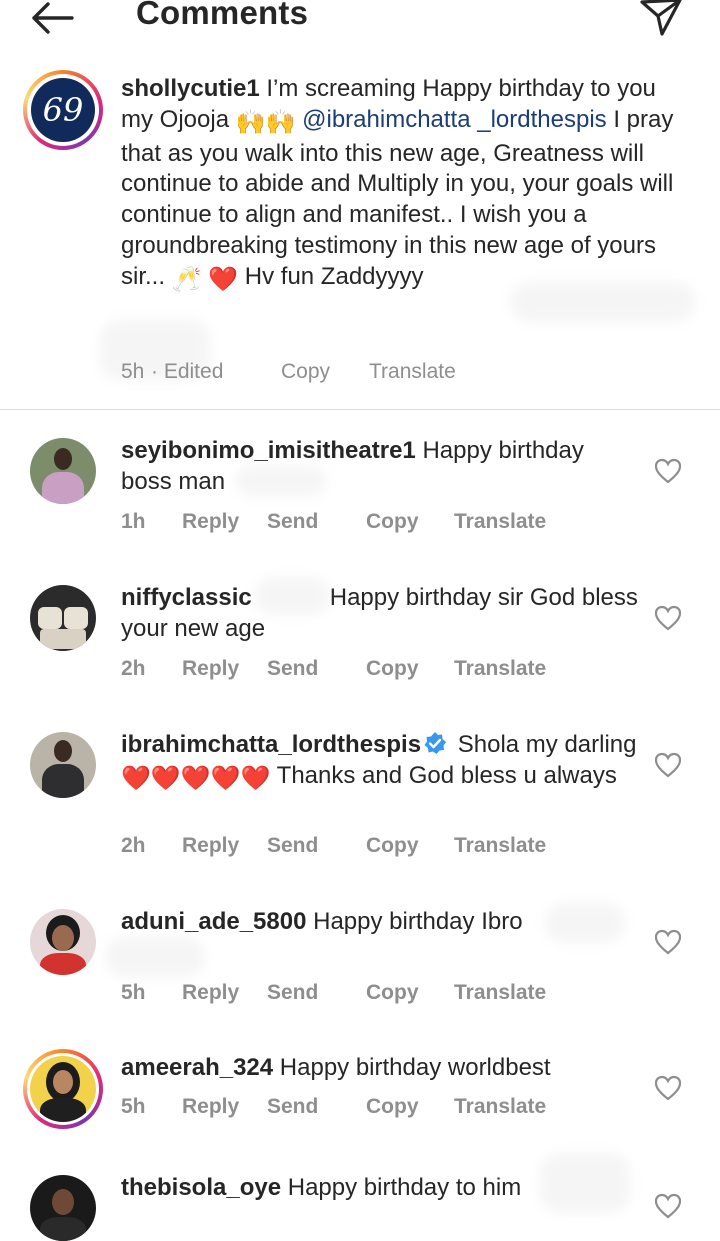 This screenshot has height=1241, width=720. Describe the element at coordinates (205, 279) in the screenshot. I see `clinking-glasses-heart-emoji: 🥂 ❤️` at that location.